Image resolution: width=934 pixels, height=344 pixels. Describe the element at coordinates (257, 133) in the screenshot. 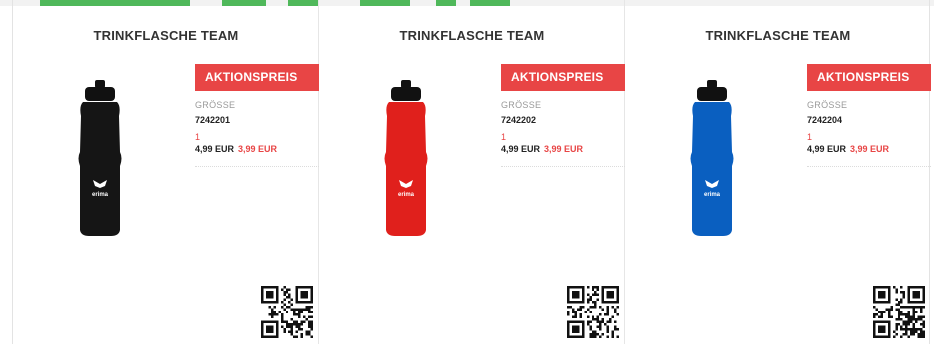

I see `product-details: GRÖSSE 7242201 1 4,99 EUR 3,99 EUR` at that location.